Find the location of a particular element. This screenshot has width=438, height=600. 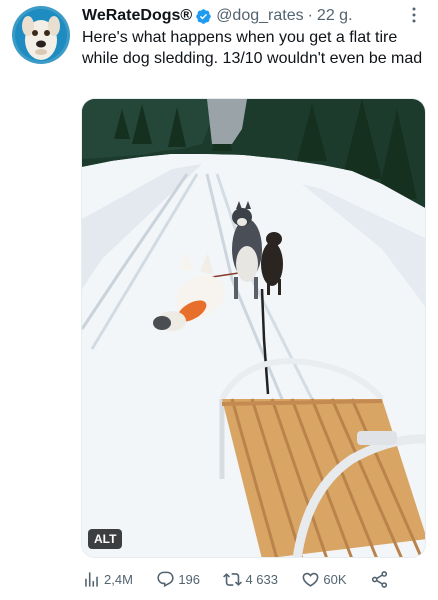

views-count: 2,4M is located at coordinates (118, 579).